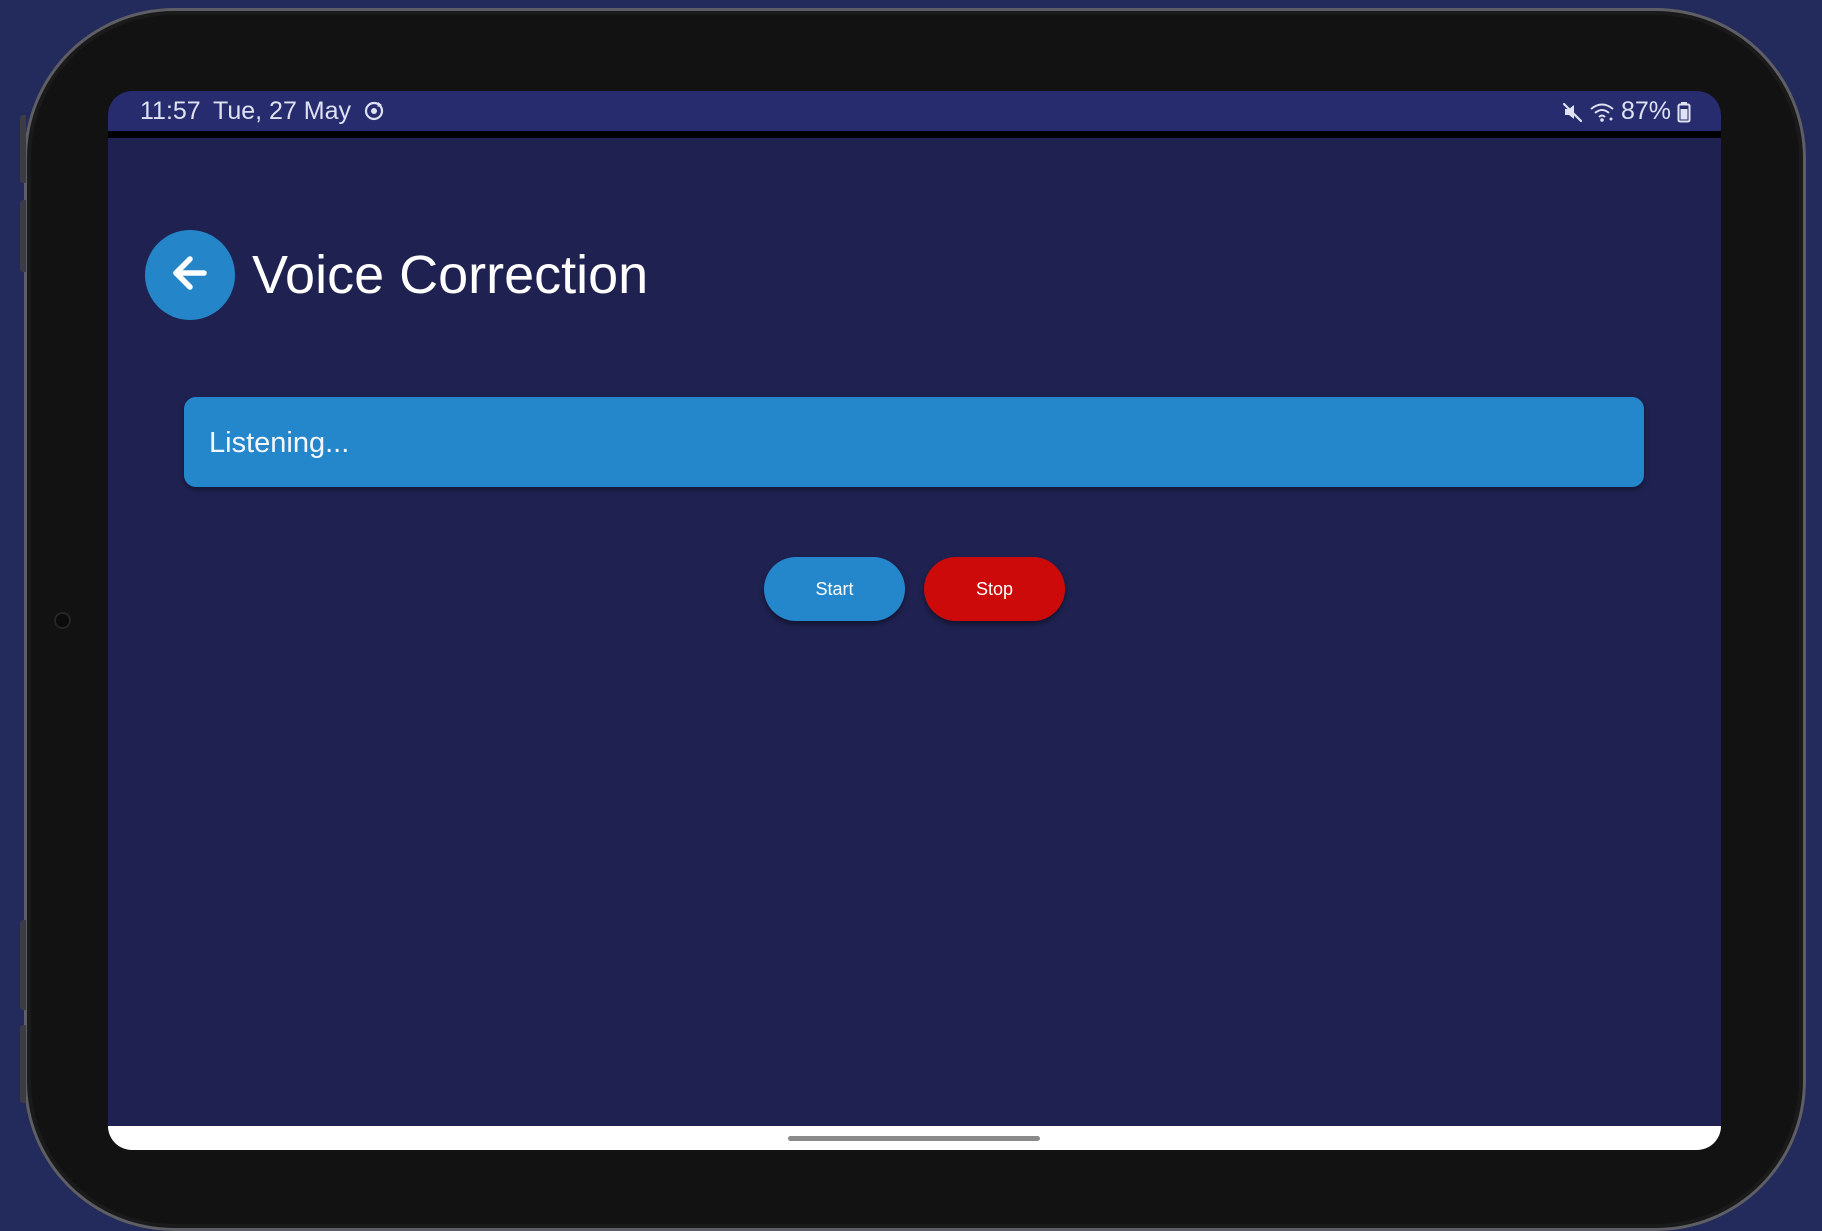 The height and width of the screenshot is (1231, 1822). I want to click on start-button: Start, so click(834, 589).